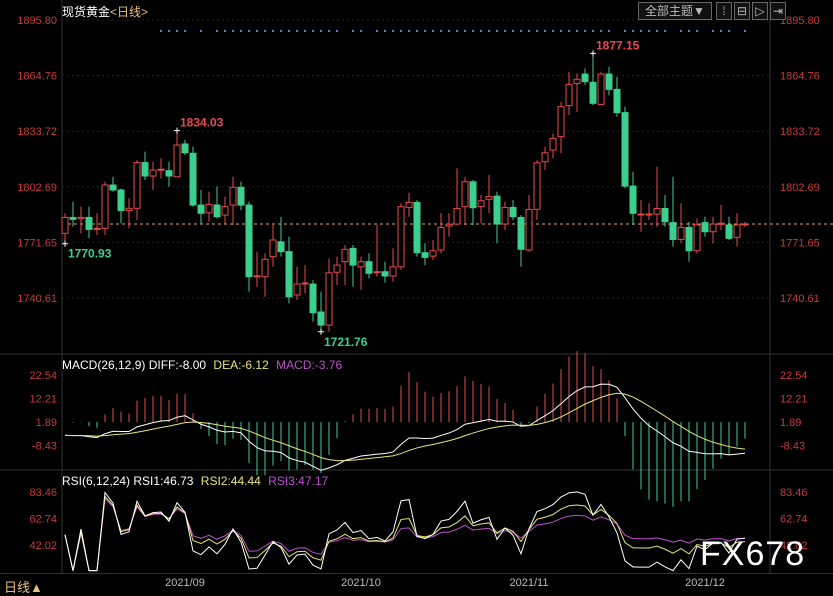  Describe the element at coordinates (43, 376) in the screenshot. I see `macd-tick-label-left: 22.54` at that location.